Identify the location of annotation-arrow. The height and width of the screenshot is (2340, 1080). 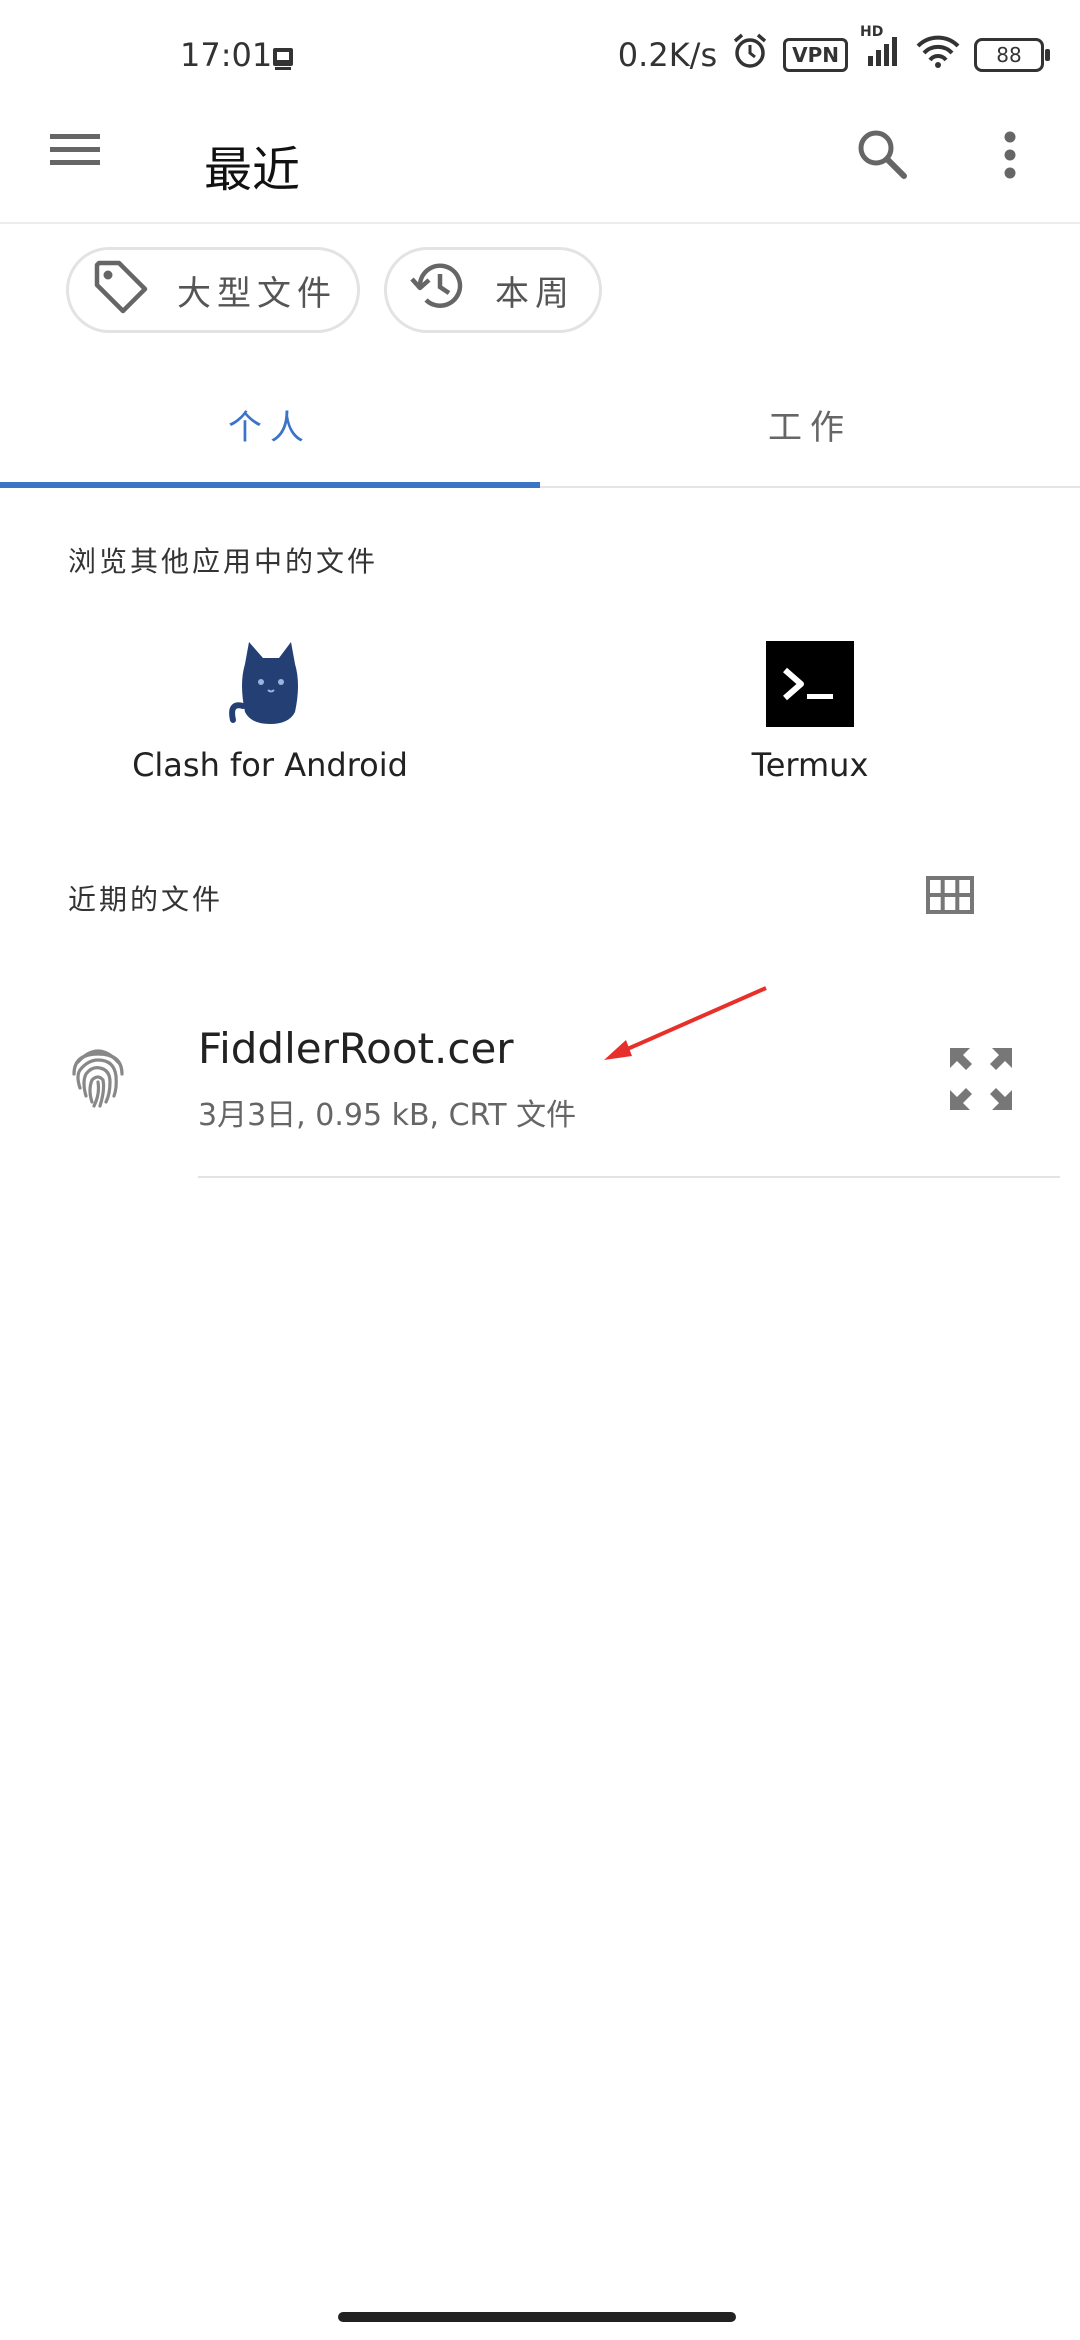
(686, 1026).